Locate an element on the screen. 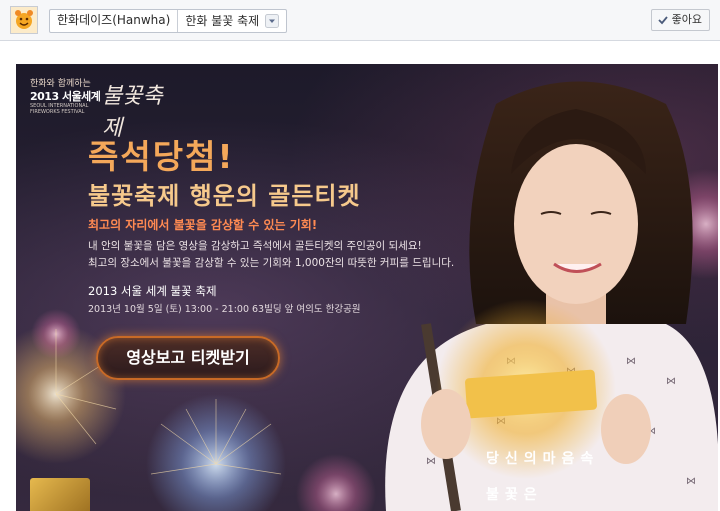 This screenshot has height=511, width=720. logo-small-text: SEOUL INTERNATIONAL FIREWORKS FESTIVAL is located at coordinates (59, 109).